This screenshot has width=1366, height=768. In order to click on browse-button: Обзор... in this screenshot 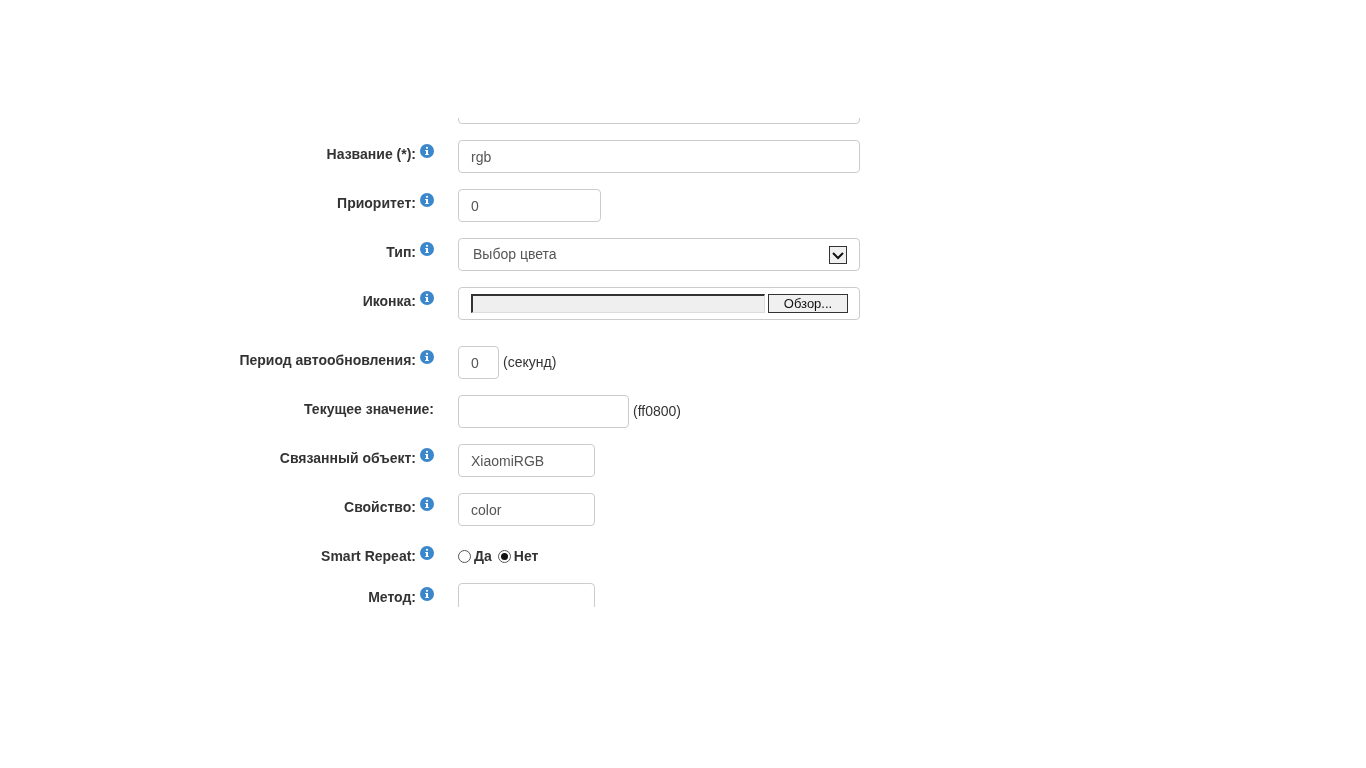, I will do `click(808, 303)`.